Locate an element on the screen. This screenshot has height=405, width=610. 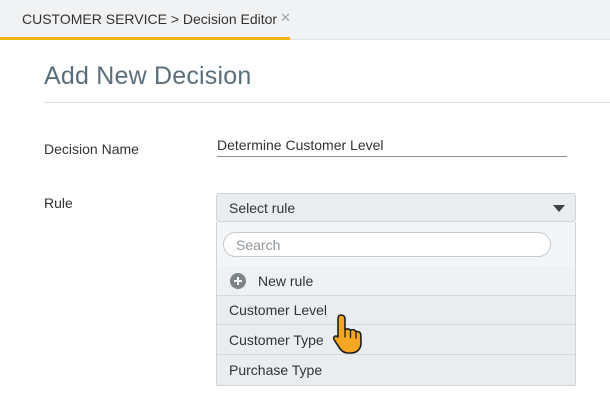
close-icon: ✕ is located at coordinates (285, 18).